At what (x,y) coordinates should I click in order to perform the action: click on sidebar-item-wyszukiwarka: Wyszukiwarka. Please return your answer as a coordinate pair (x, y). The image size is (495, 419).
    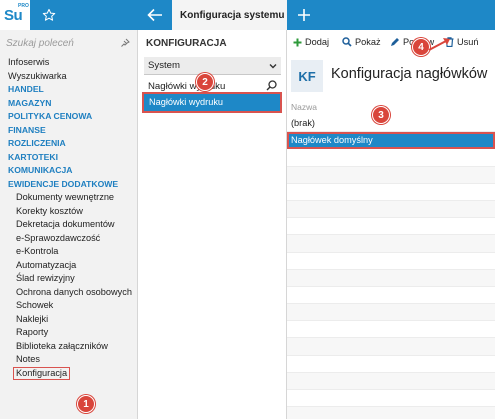
    Looking at the image, I should click on (69, 77).